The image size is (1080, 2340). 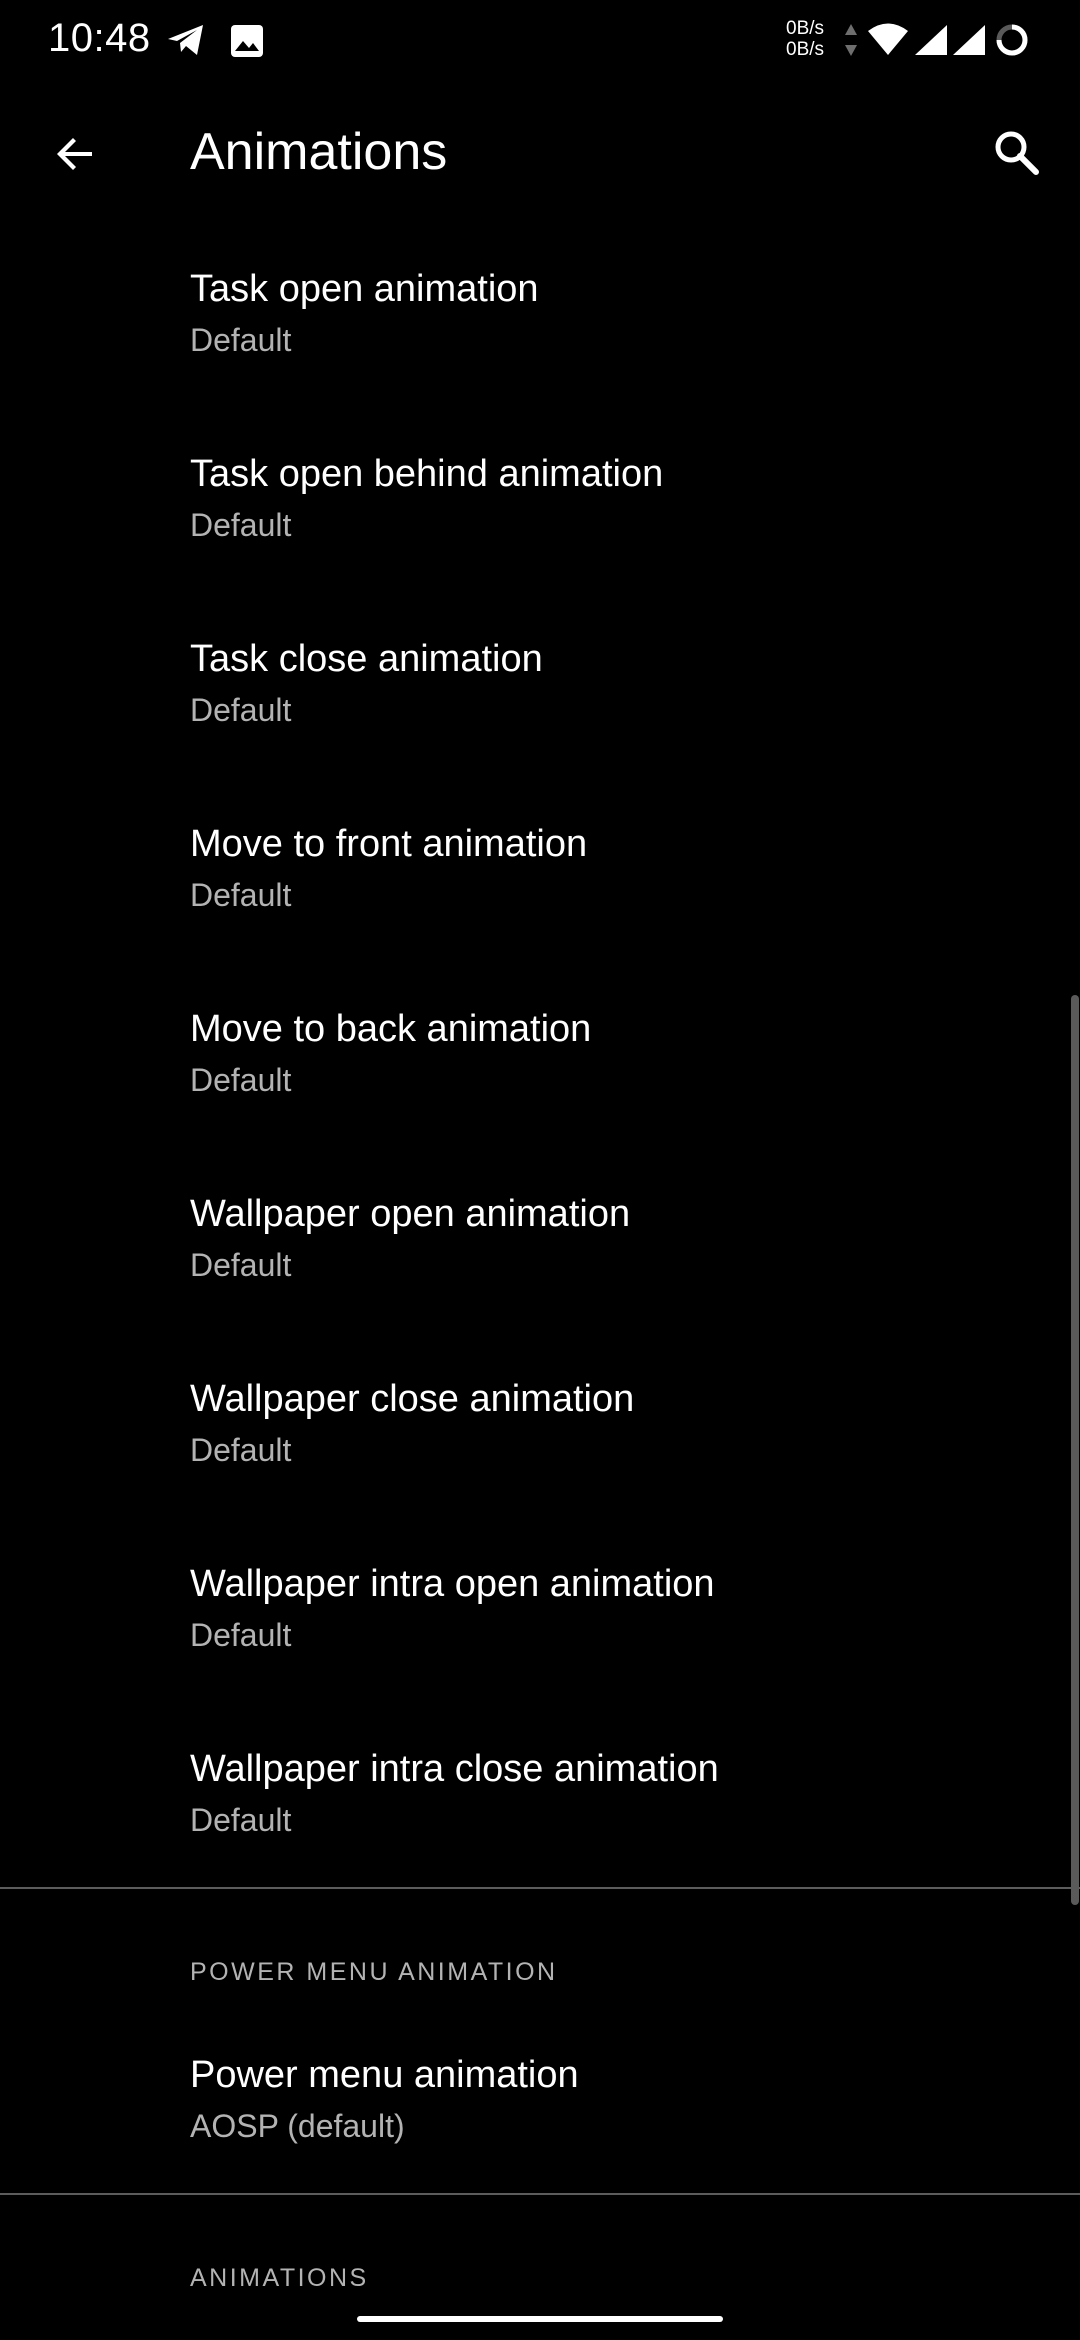 What do you see at coordinates (540, 156) in the screenshot?
I see `app-bar: Animations` at bounding box center [540, 156].